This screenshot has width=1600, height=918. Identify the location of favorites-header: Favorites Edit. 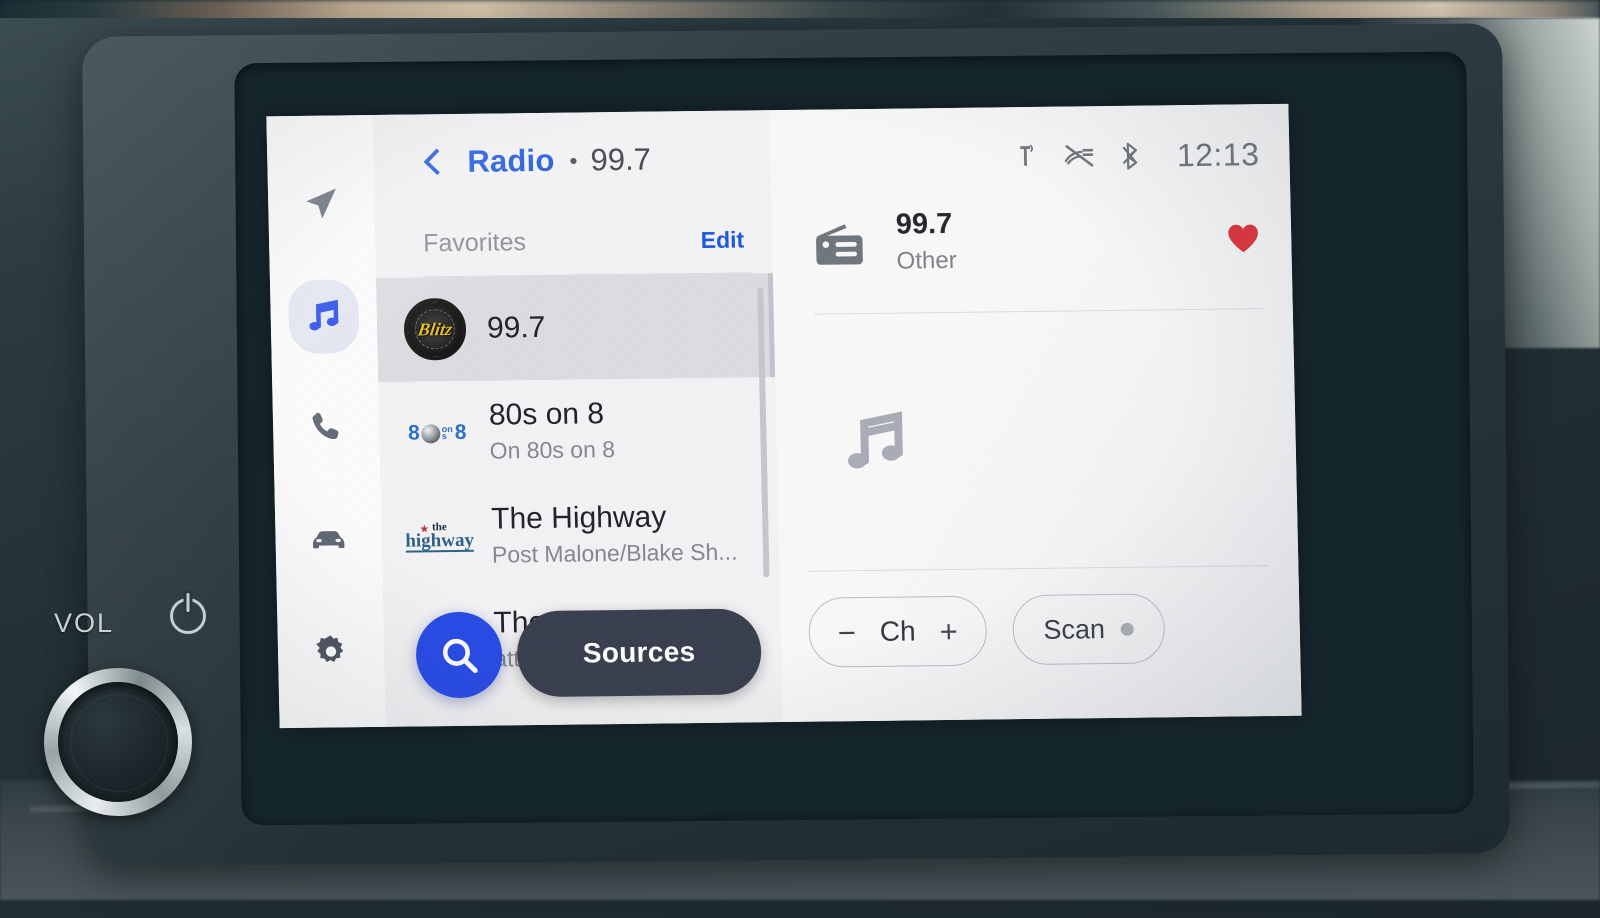
(573, 241).